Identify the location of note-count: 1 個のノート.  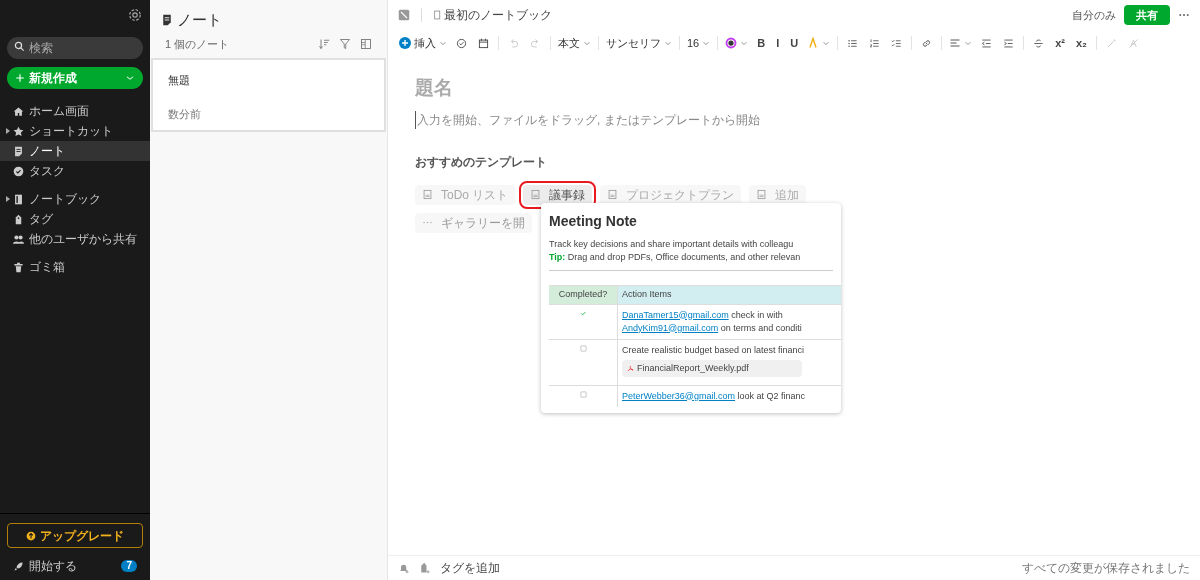
(197, 44).